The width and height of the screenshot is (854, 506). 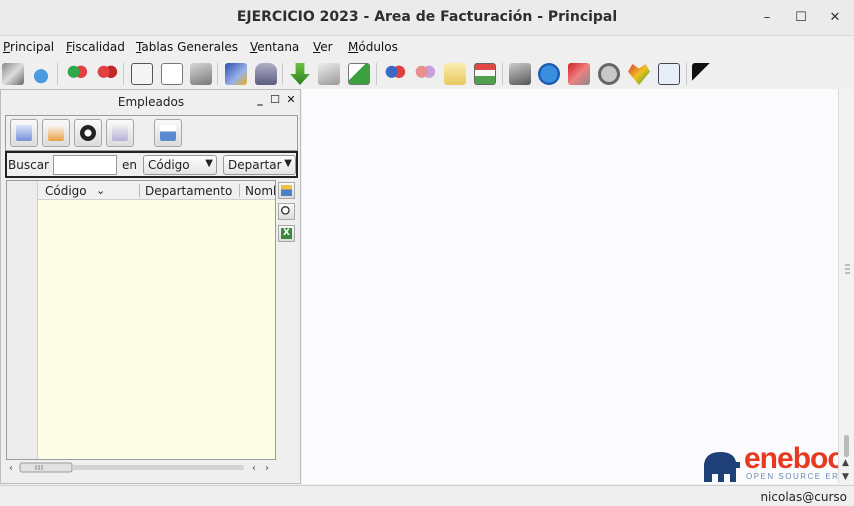 I want to click on search-field-select: Código ▼, so click(x=180, y=165).